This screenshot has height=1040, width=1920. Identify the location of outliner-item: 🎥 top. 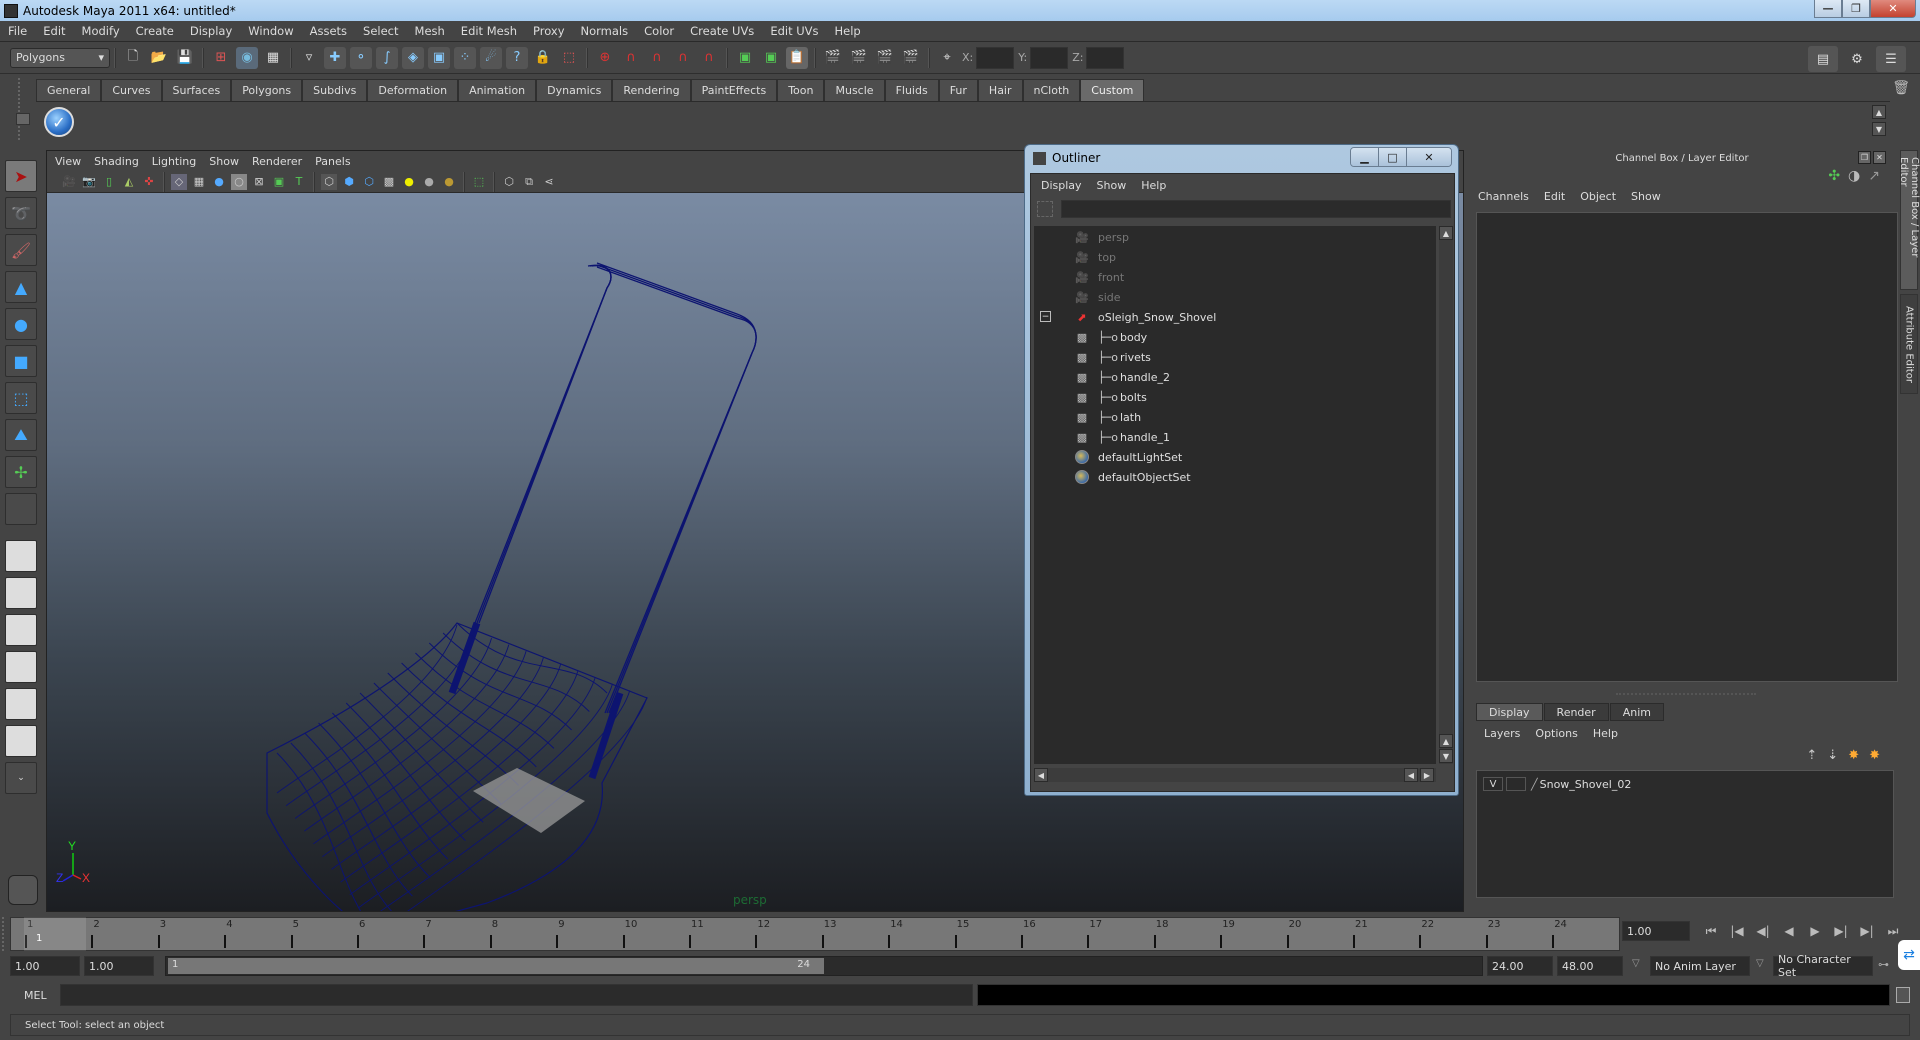
(1095, 257).